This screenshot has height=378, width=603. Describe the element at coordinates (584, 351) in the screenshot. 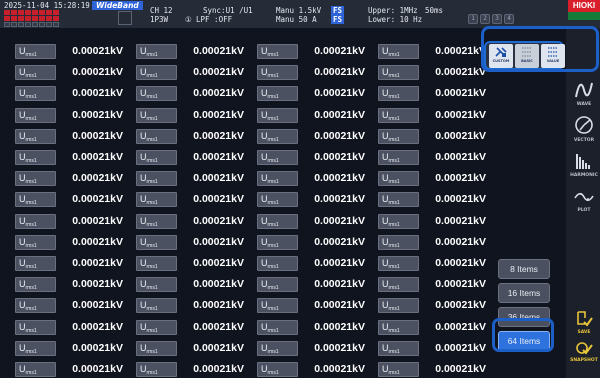

I see `snapshot-button: SNAPSHOT` at that location.